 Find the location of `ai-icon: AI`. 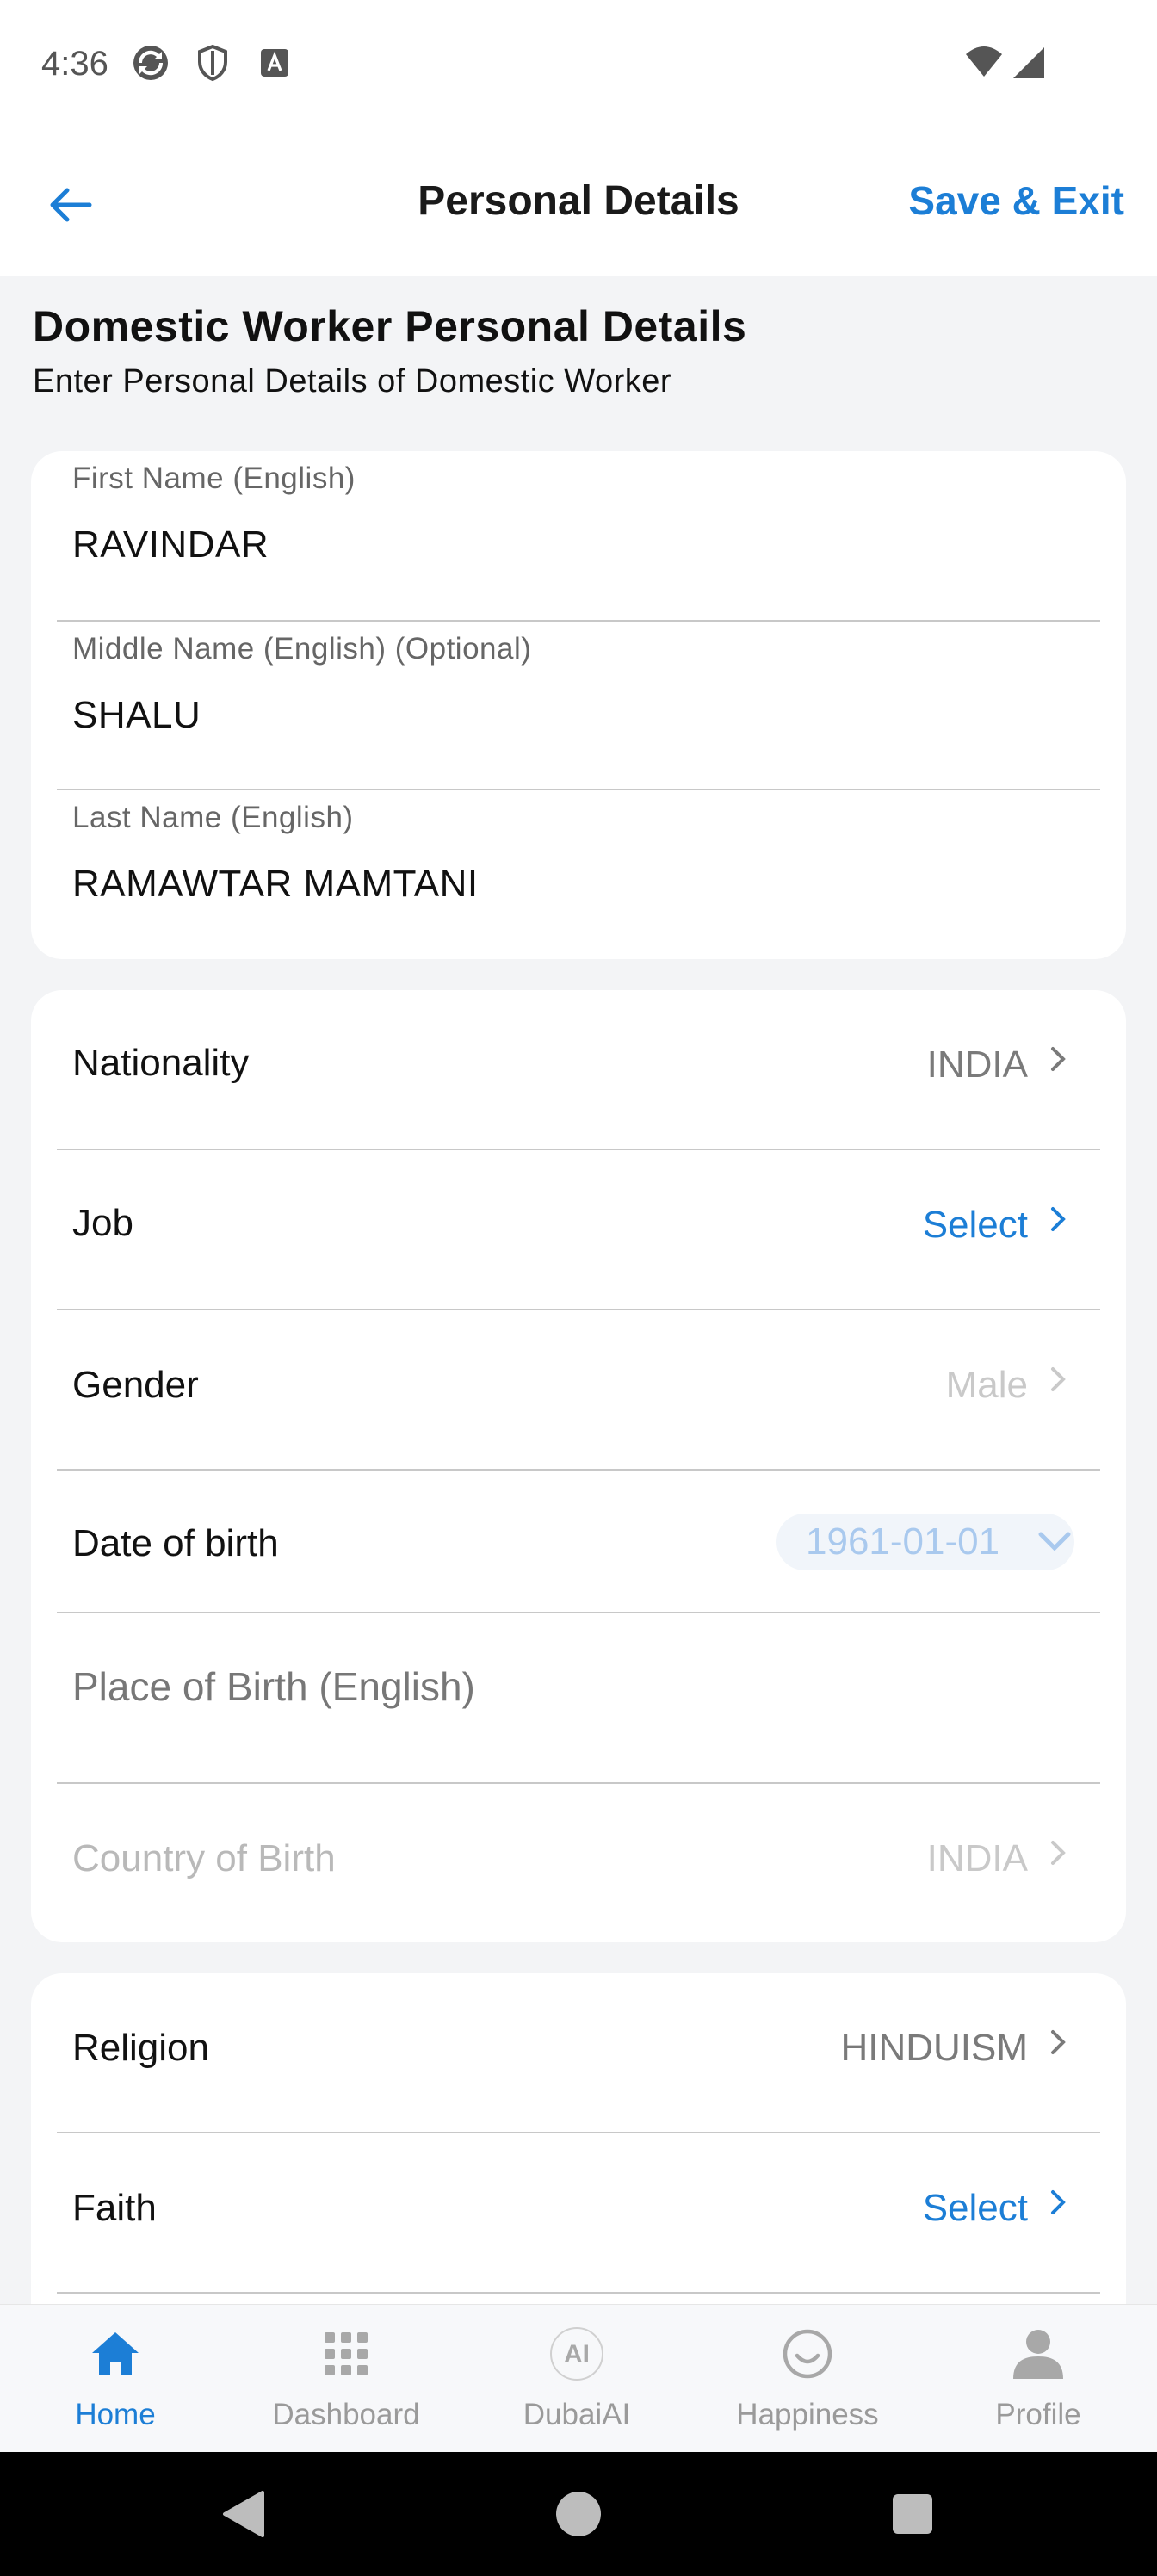

ai-icon: AI is located at coordinates (577, 2354).